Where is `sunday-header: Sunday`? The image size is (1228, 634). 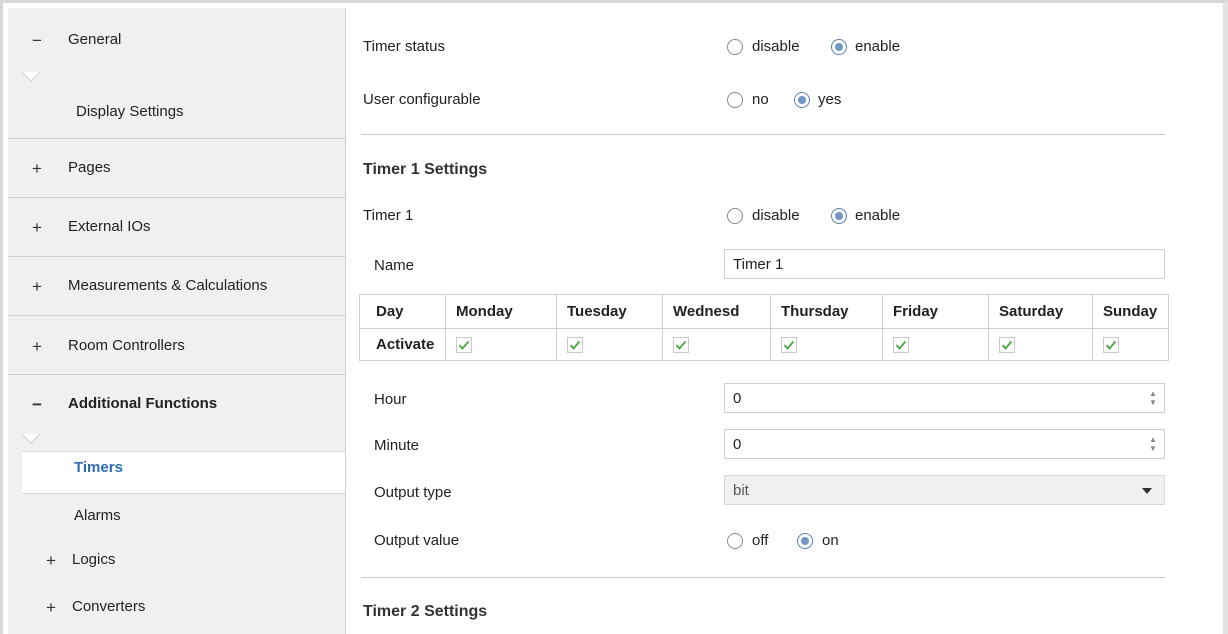
sunday-header: Sunday is located at coordinates (1130, 311).